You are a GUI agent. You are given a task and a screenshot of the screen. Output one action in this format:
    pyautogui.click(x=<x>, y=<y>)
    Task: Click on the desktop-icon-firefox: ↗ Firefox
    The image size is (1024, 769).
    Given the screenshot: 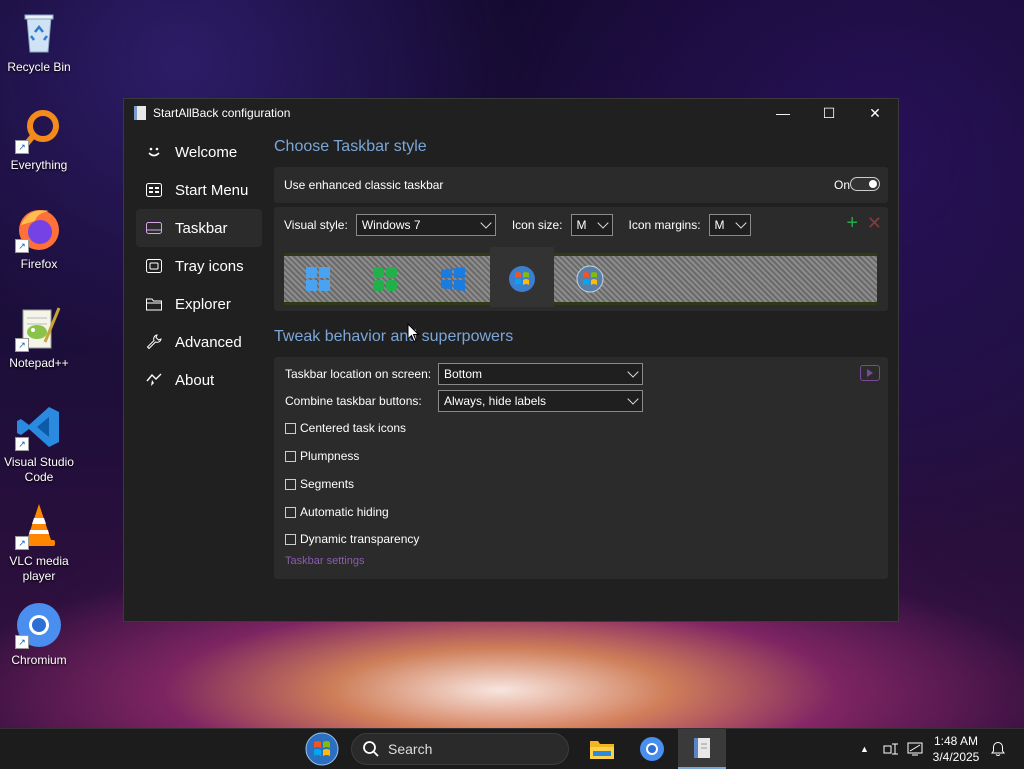 What is the action you would take?
    pyautogui.click(x=39, y=238)
    